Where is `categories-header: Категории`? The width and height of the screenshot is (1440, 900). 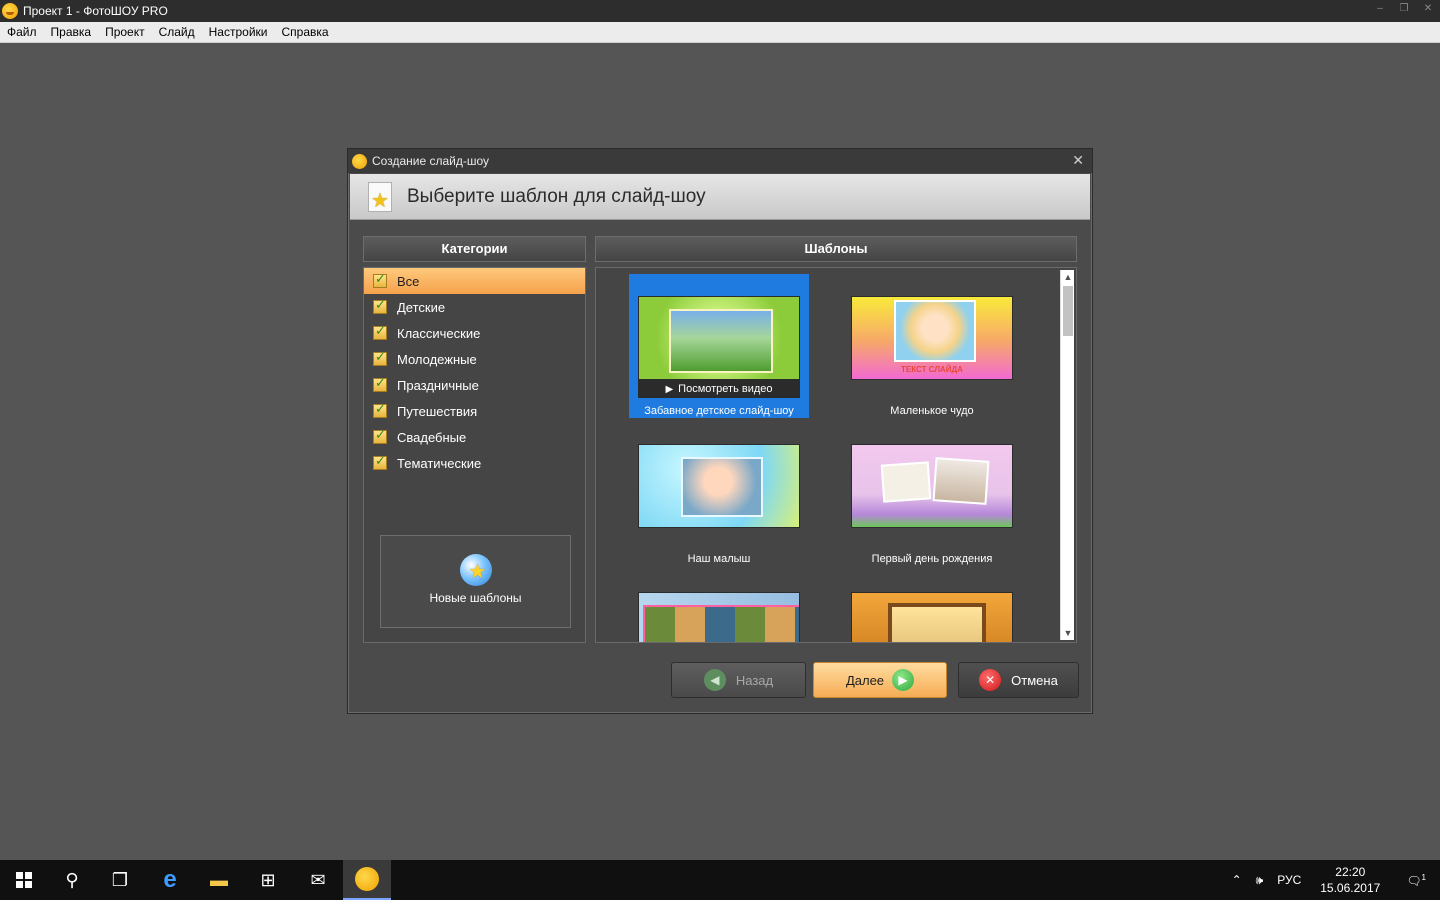 categories-header: Категории is located at coordinates (474, 249).